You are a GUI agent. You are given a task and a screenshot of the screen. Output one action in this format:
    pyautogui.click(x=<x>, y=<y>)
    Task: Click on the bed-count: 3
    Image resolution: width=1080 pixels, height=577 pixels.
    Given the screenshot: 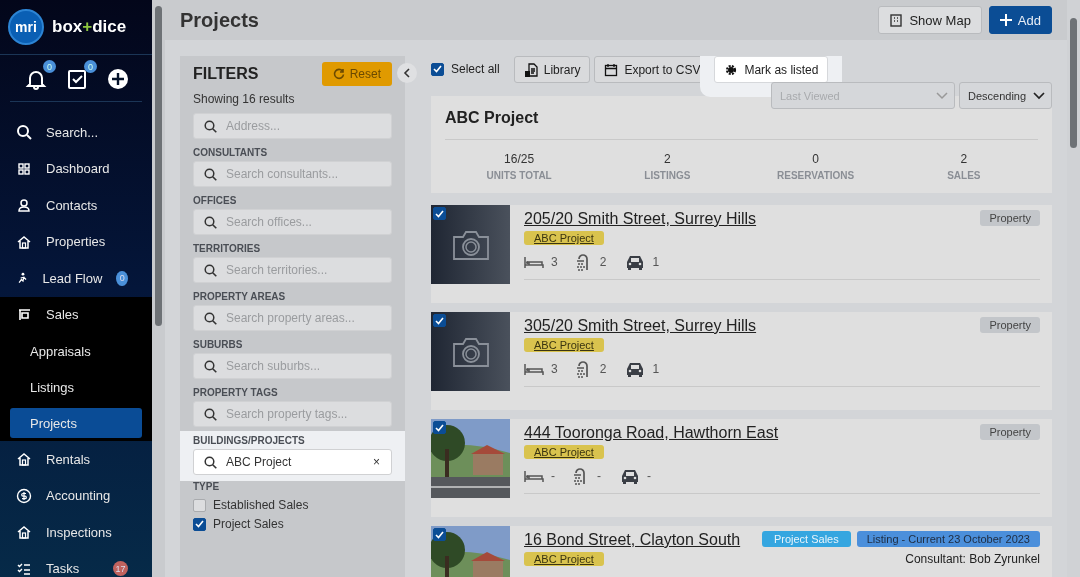 What is the action you would take?
    pyautogui.click(x=554, y=262)
    